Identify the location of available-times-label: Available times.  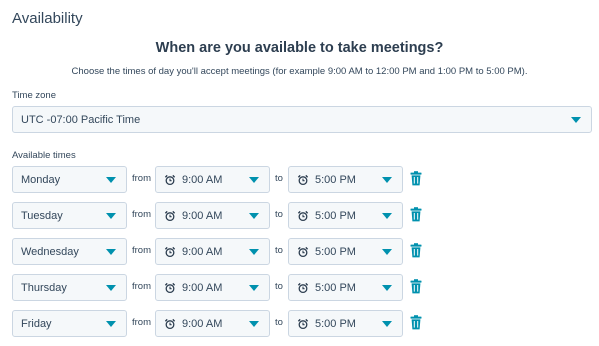
(44, 155).